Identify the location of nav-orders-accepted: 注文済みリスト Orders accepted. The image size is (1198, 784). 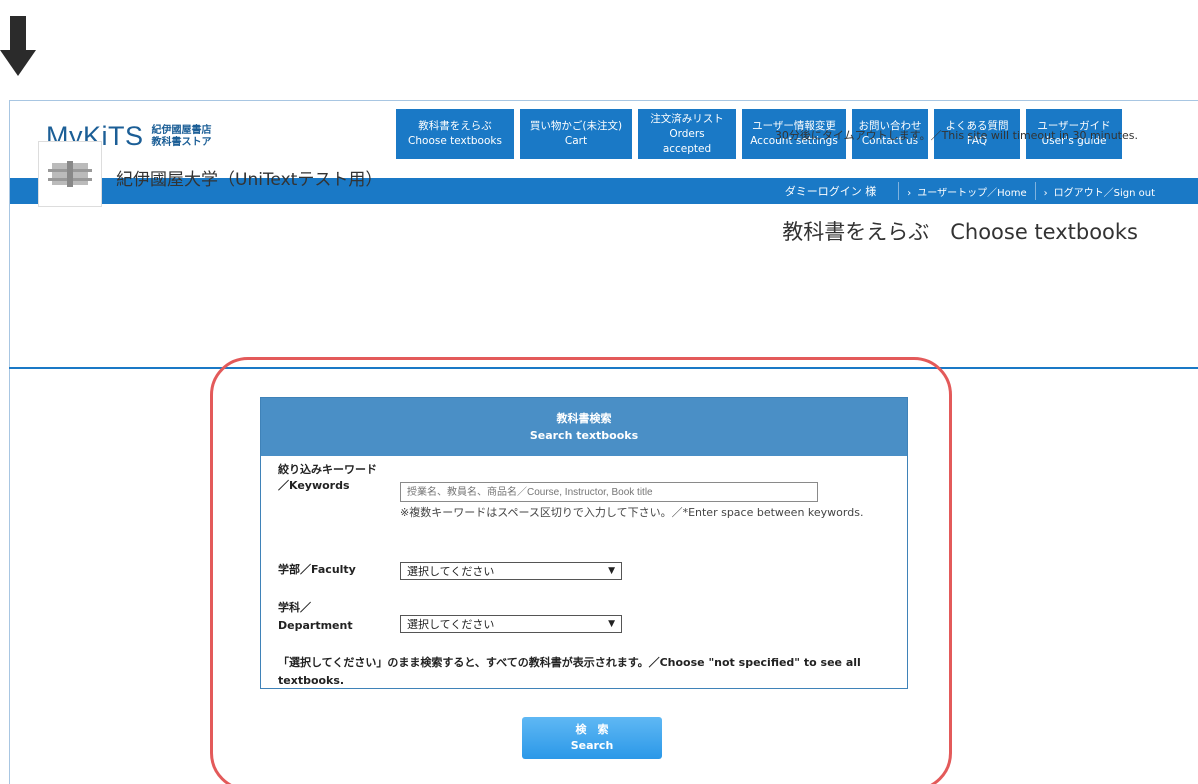
(687, 134).